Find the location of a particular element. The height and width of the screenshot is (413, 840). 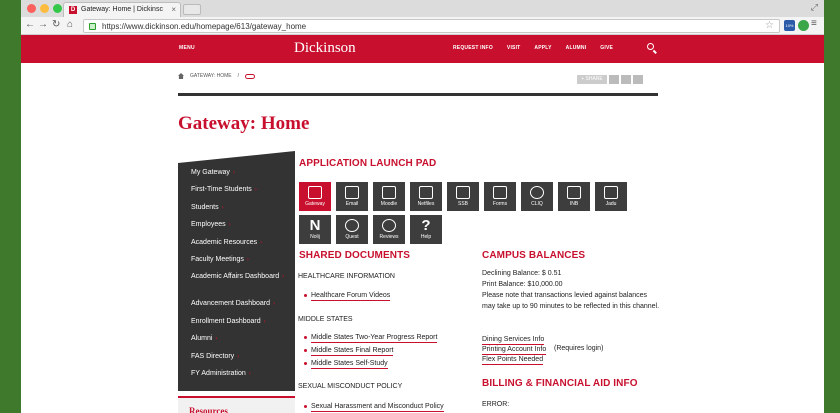

tab-title: Gateway: Home | Dickinsc is located at coordinates (122, 9).